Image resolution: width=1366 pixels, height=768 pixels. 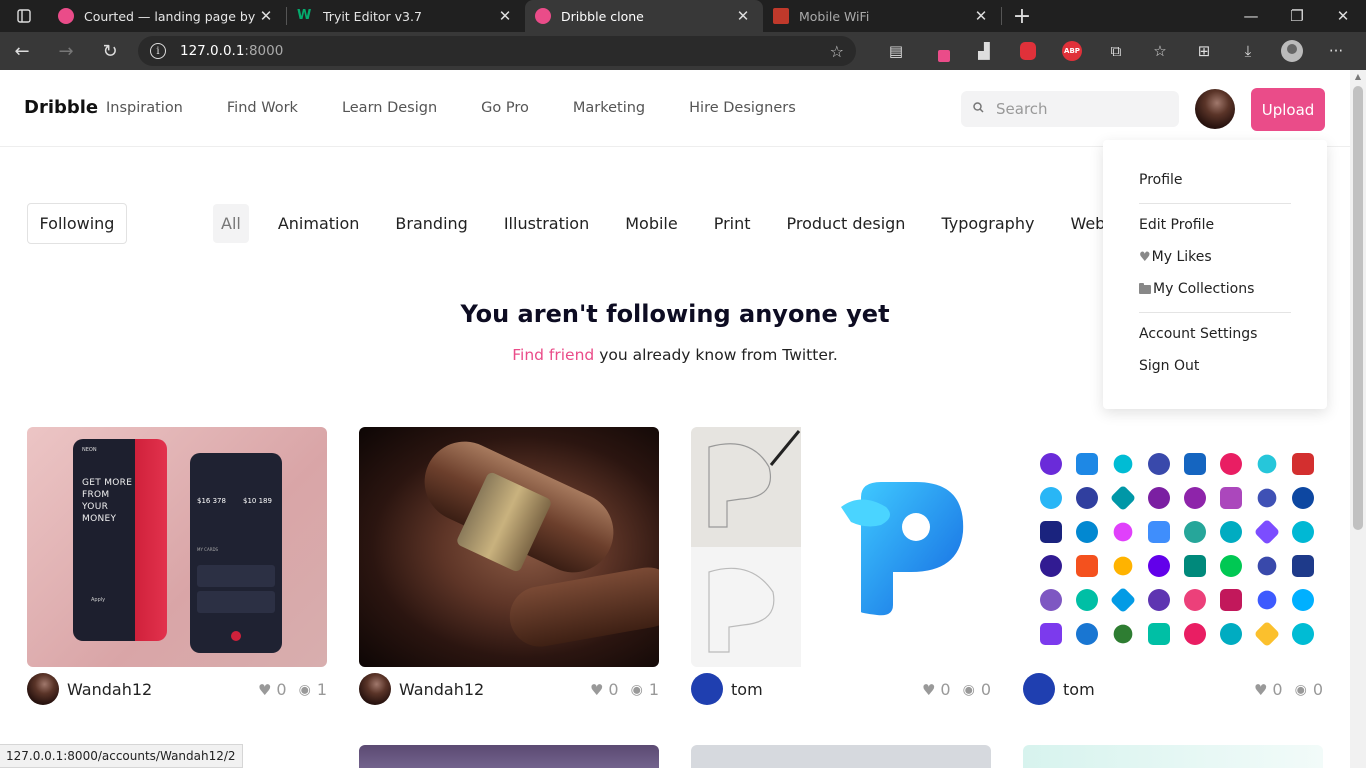 I want to click on browser-tab: Mobile WiFi ✕, so click(x=882, y=16).